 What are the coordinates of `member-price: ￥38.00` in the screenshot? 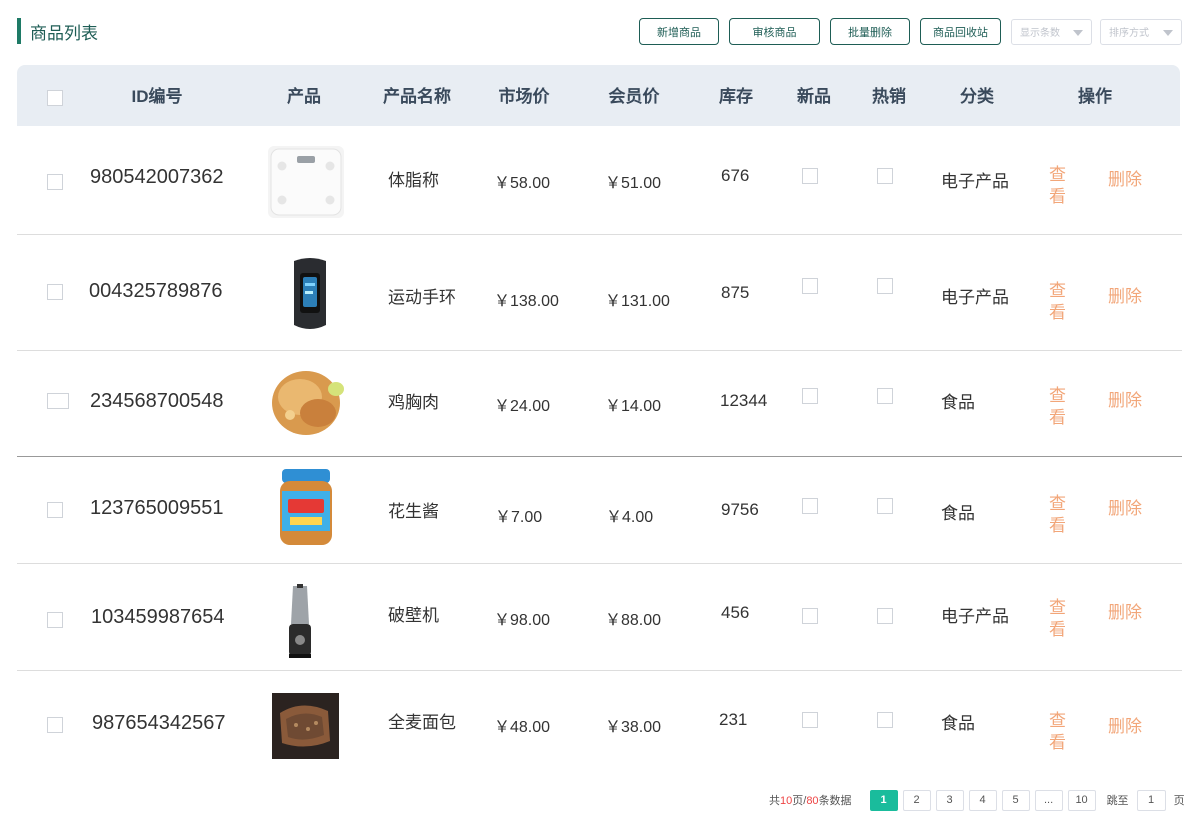 It's located at (633, 727).